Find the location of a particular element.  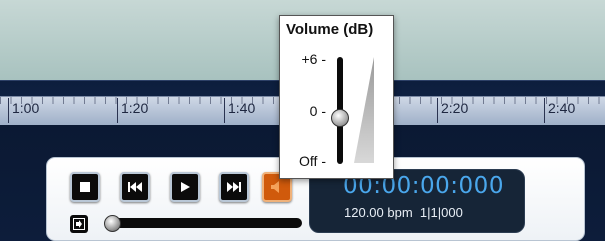

ruler-label: 1:40 is located at coordinates (239, 110).